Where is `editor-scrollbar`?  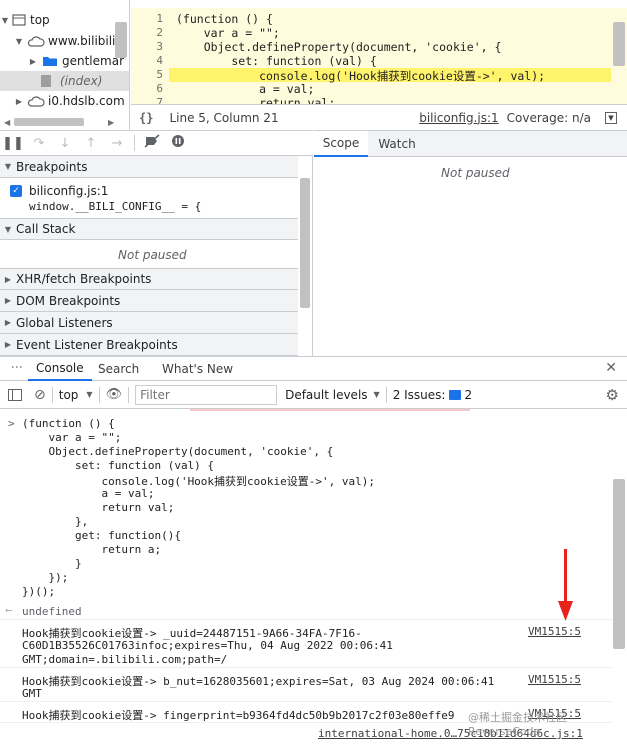
editor-scrollbar is located at coordinates (619, 44).